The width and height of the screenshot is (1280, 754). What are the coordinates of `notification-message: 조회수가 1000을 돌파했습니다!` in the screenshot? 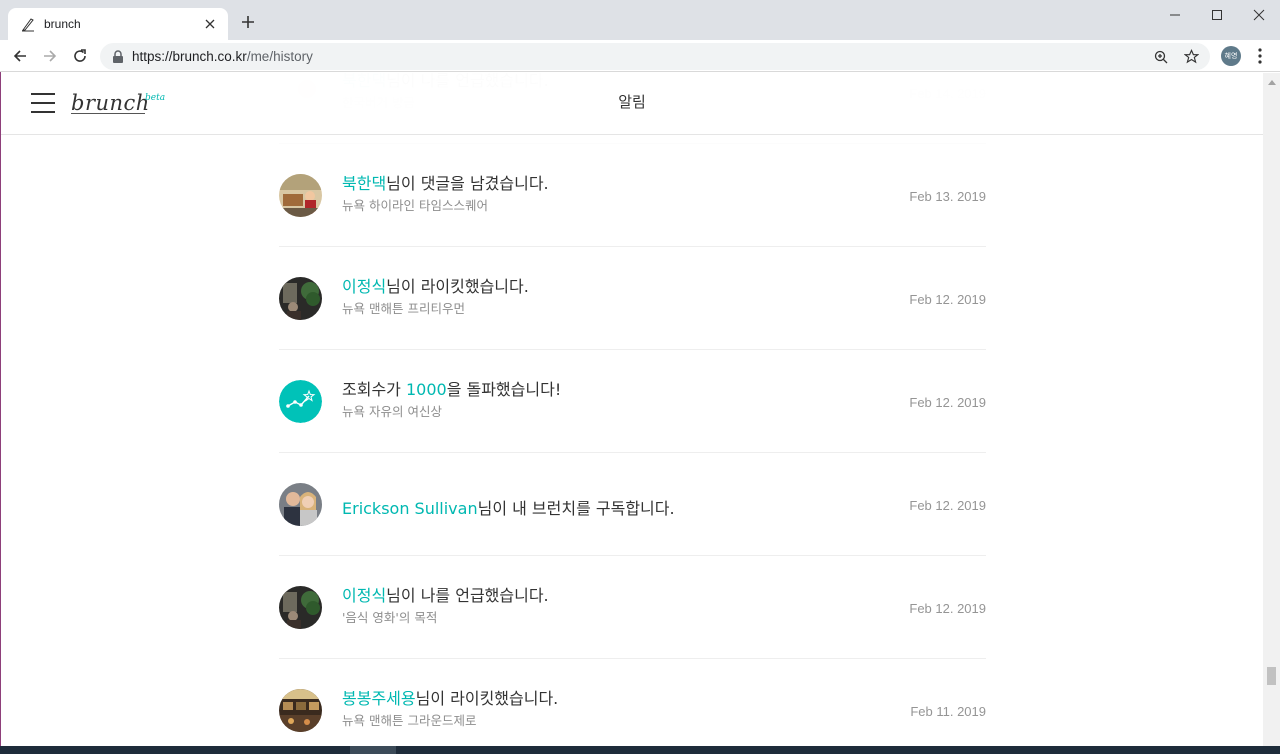 It's located at (451, 390).